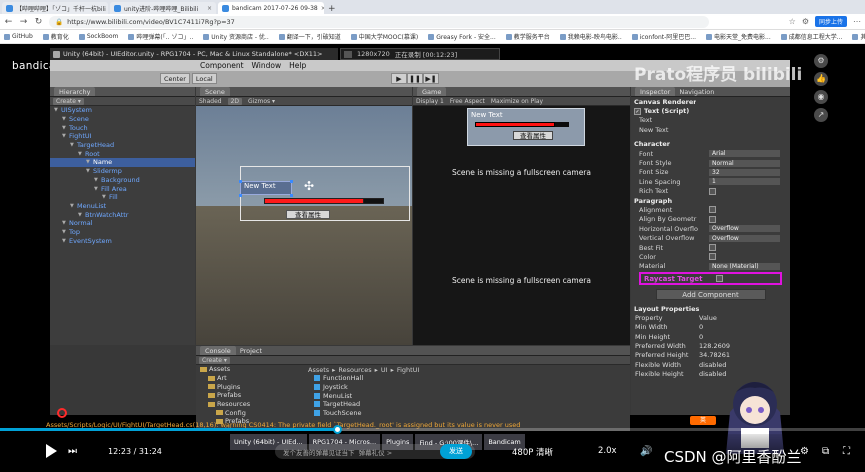 Image resolution: width=865 pixels, height=472 pixels. What do you see at coordinates (122, 145) in the screenshot?
I see `hierarchy-item: ▼ TargetHead` at bounding box center [122, 145].